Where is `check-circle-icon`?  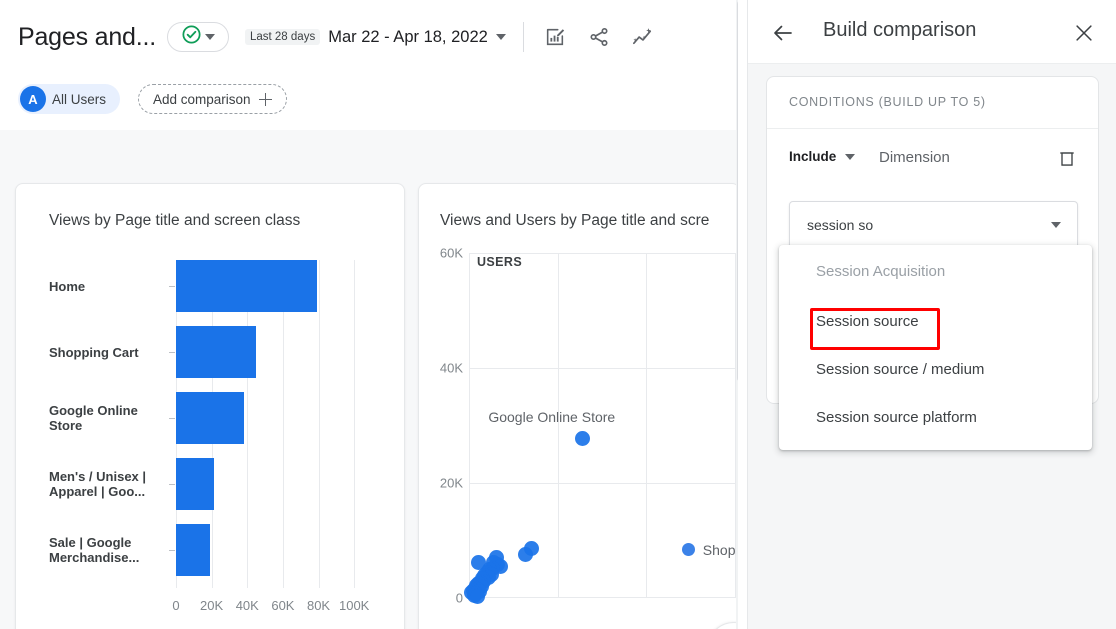
check-circle-icon is located at coordinates (191, 37).